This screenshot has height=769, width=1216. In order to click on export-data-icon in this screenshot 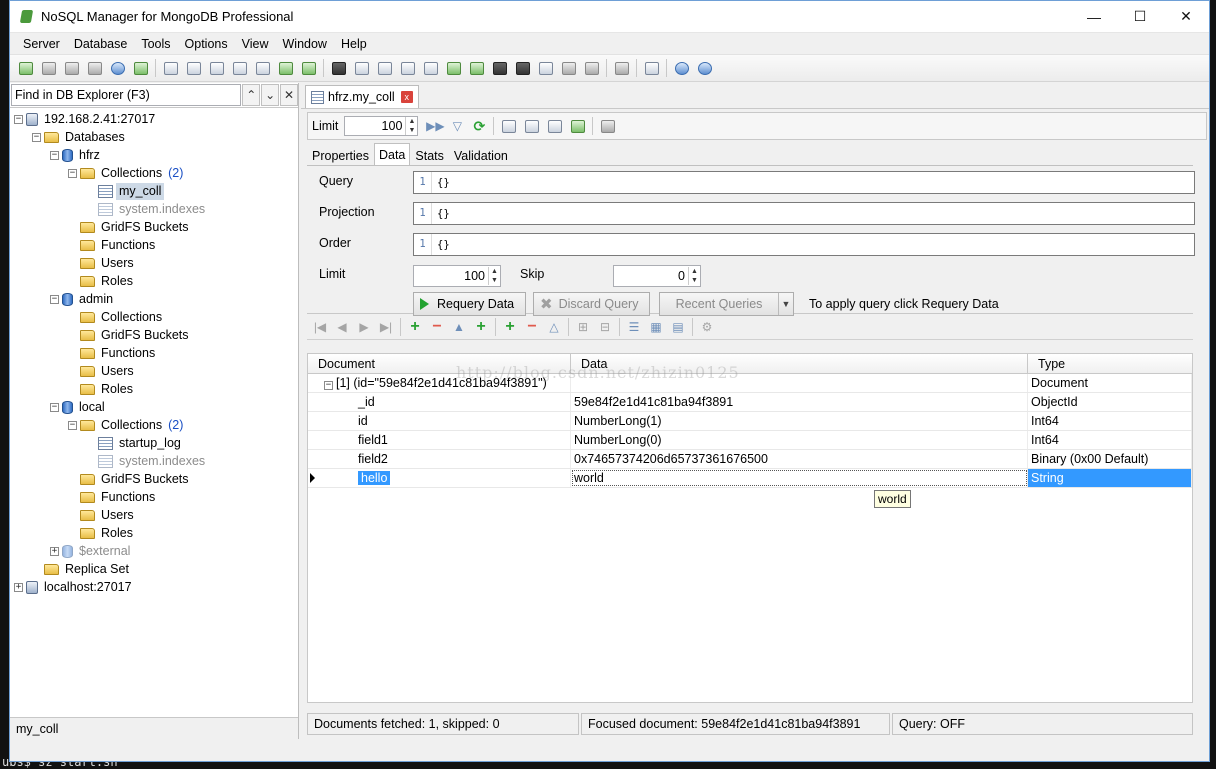, I will do `click(578, 126)`.